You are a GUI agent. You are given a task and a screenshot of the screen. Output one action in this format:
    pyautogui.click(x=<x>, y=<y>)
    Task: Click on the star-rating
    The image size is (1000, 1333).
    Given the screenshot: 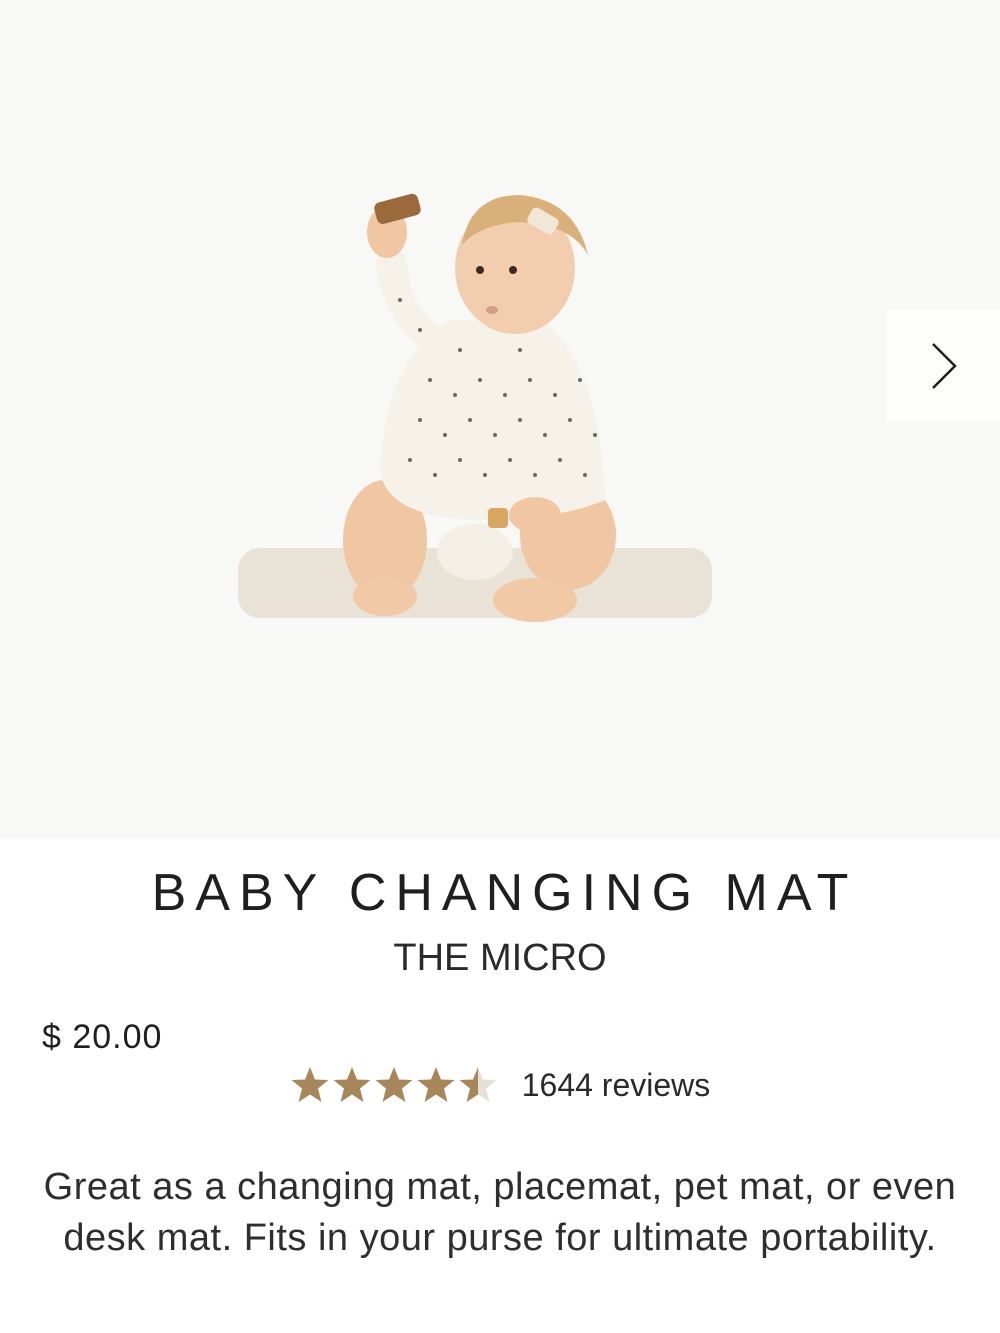 What is the action you would take?
    pyautogui.click(x=394, y=1085)
    